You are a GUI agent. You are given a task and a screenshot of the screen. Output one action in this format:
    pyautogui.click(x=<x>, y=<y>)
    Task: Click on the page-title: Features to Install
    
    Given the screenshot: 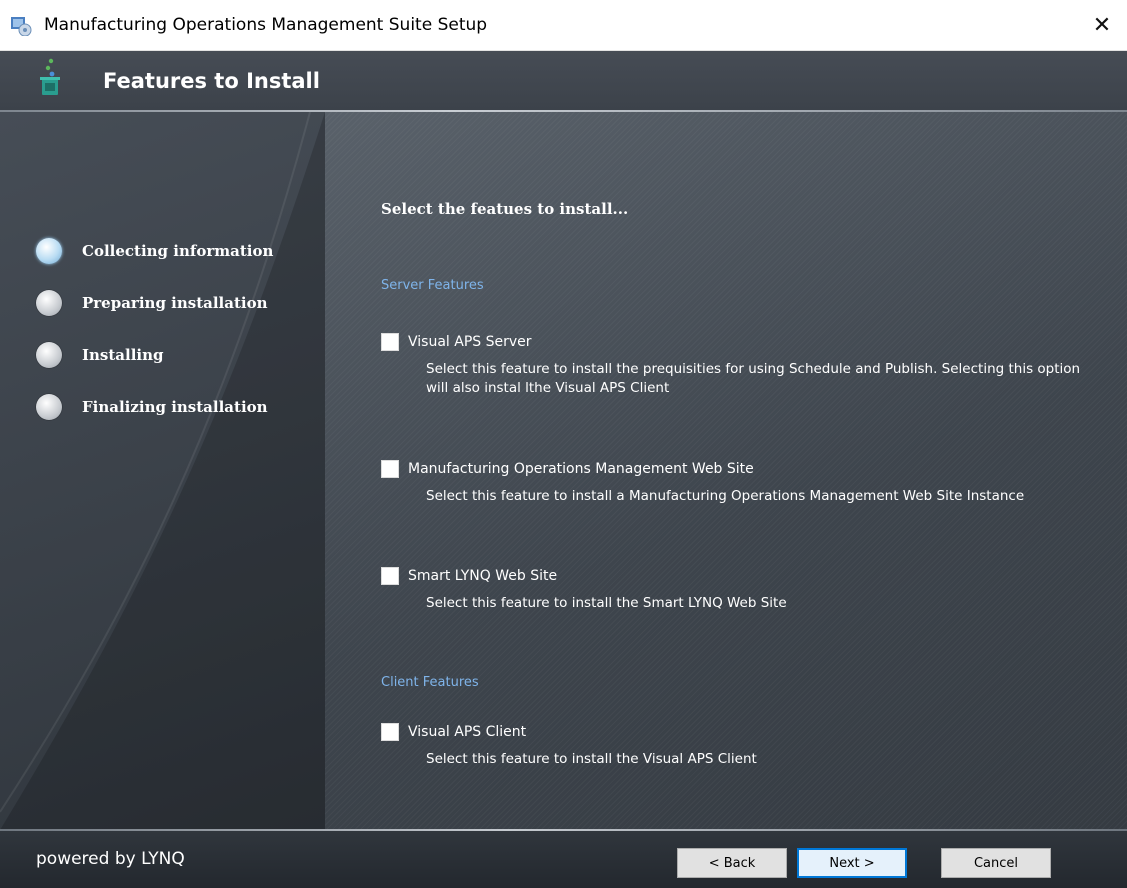 What is the action you would take?
    pyautogui.click(x=211, y=81)
    